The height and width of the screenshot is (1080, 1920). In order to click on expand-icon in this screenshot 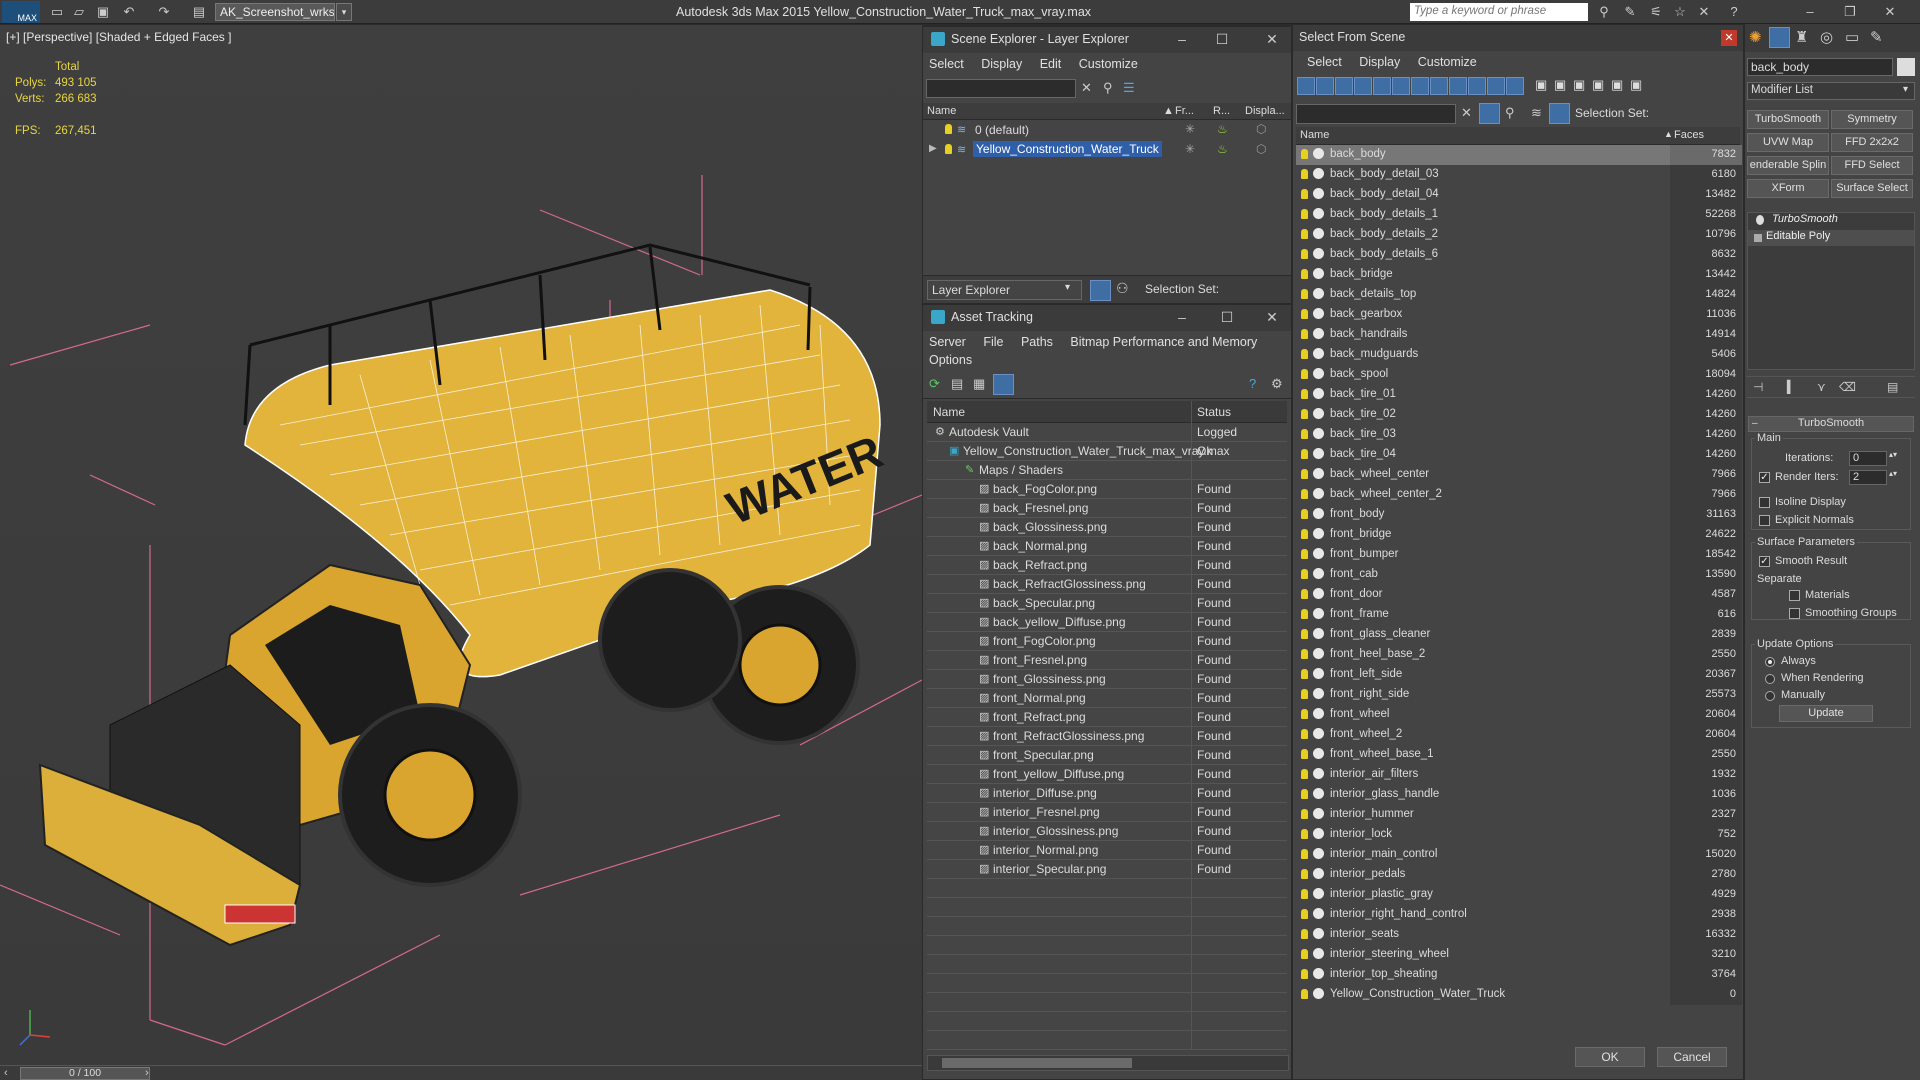, I will do `click(1758, 238)`.